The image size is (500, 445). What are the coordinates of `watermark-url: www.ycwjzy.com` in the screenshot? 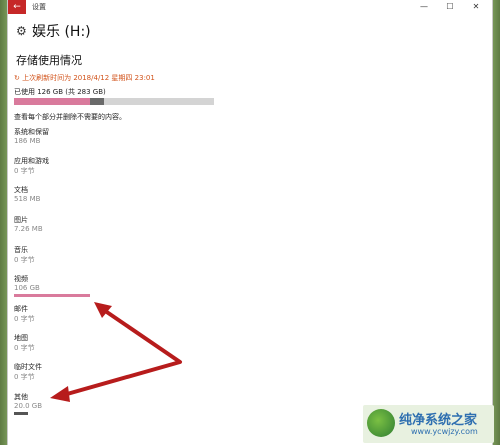 It's located at (444, 431).